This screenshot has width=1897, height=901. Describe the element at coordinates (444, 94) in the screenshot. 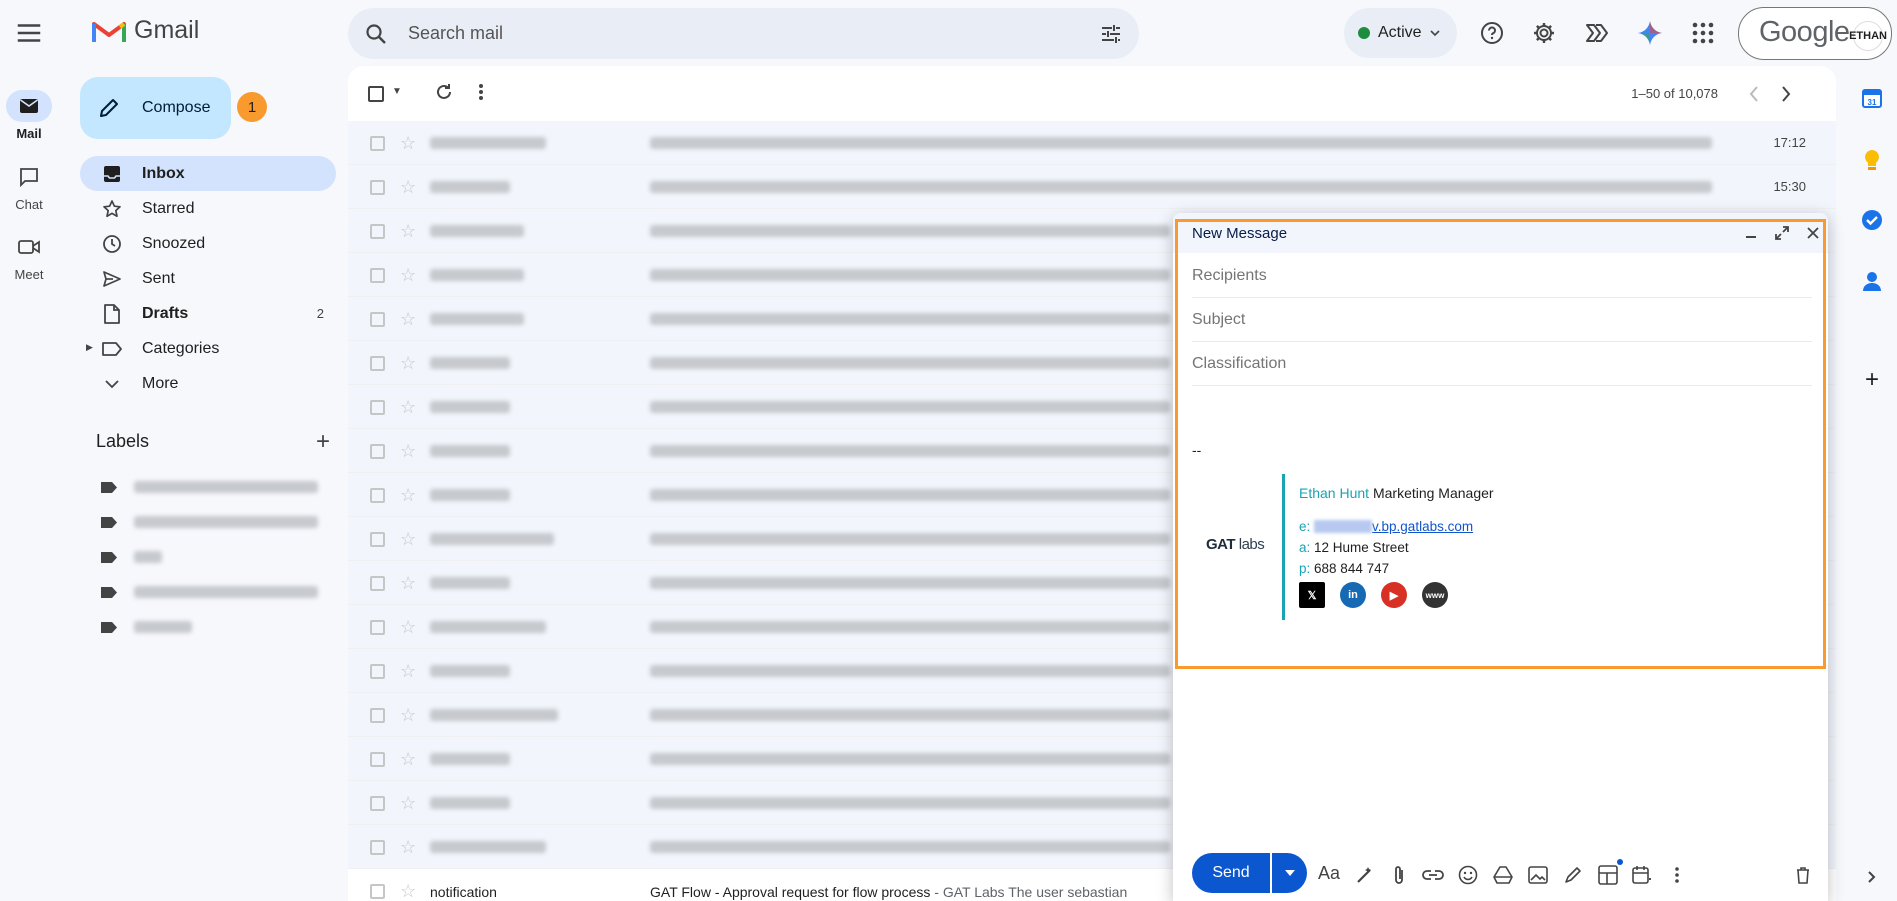

I see `refresh-icon` at that location.